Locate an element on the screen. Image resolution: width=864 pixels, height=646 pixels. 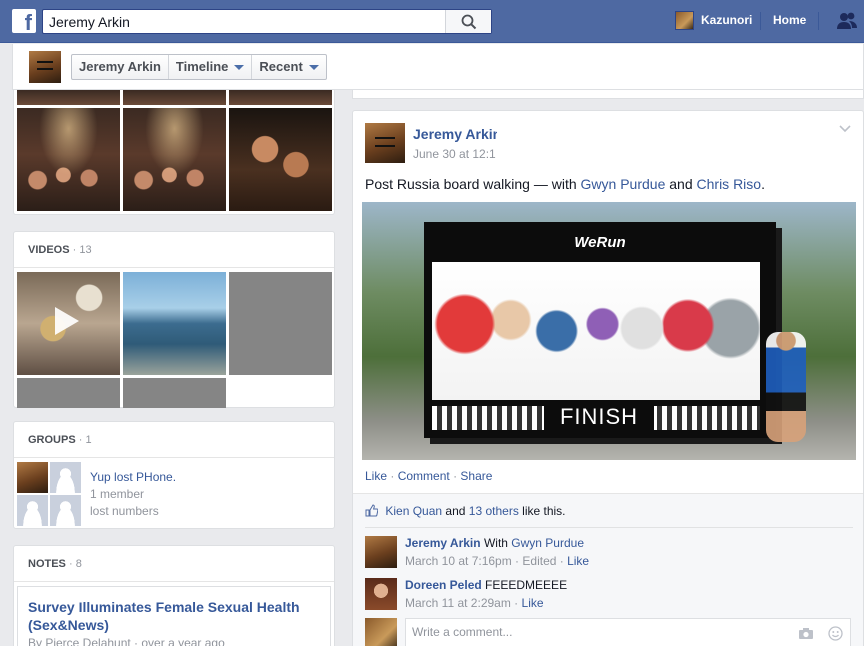
billboard: WeRun FINISH is located at coordinates (600, 330).